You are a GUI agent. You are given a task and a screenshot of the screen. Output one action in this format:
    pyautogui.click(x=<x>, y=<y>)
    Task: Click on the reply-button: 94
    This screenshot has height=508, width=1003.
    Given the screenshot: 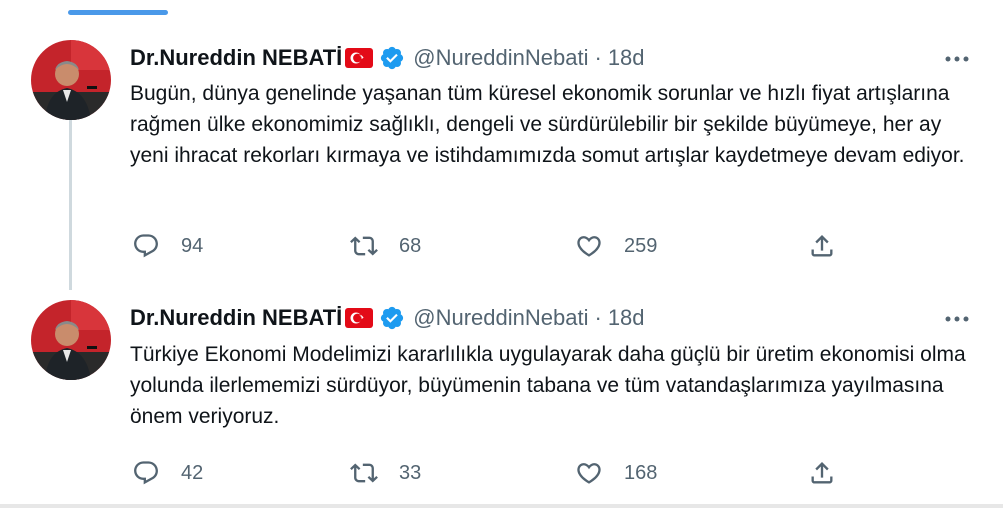 What is the action you would take?
    pyautogui.click(x=167, y=246)
    